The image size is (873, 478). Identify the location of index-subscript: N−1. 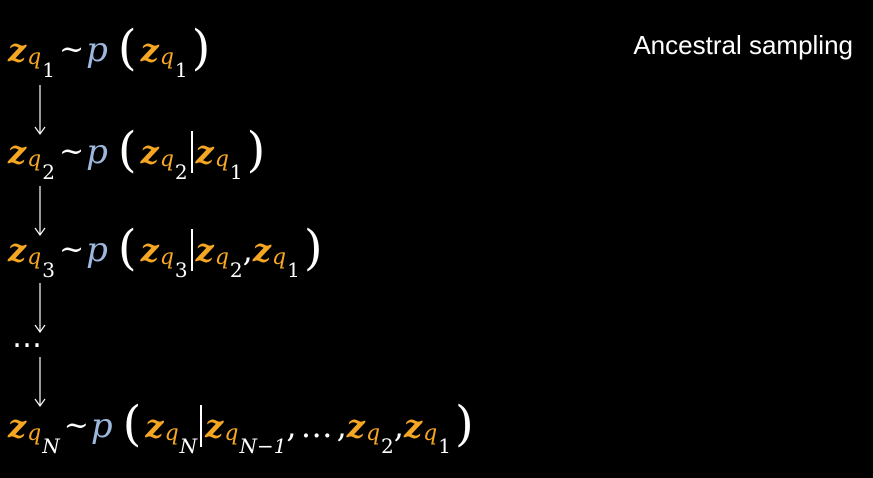
(263, 446).